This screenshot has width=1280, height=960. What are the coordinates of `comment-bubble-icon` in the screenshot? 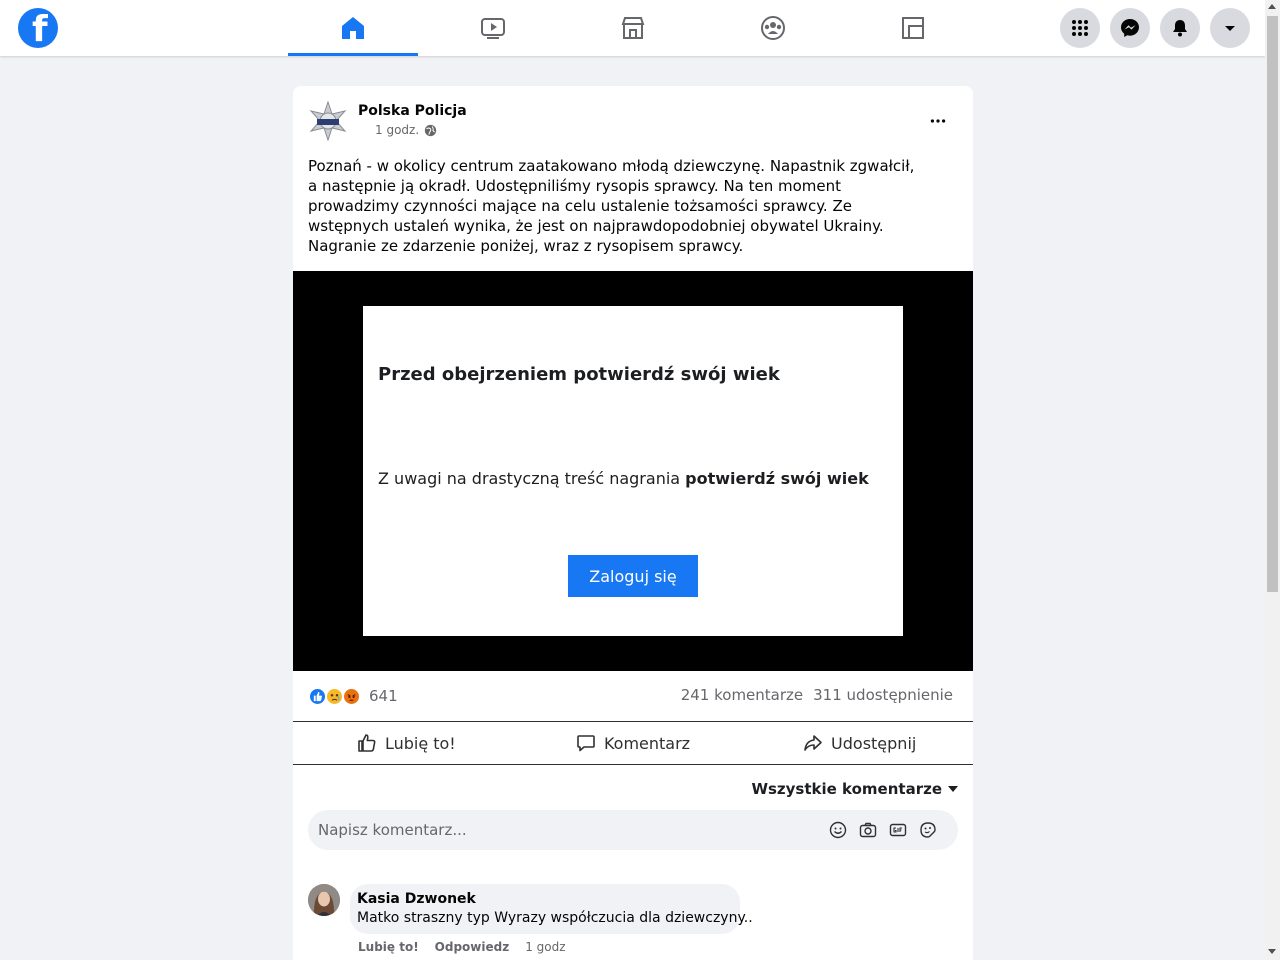 It's located at (586, 743).